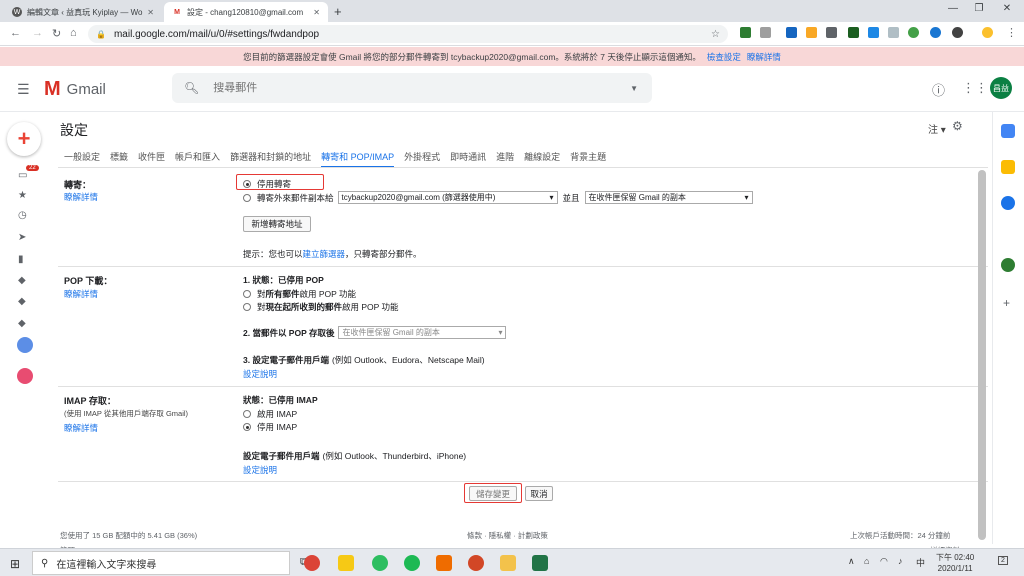 This screenshot has width=1024, height=576. I want to click on gear-icon: ⚙, so click(957, 126).